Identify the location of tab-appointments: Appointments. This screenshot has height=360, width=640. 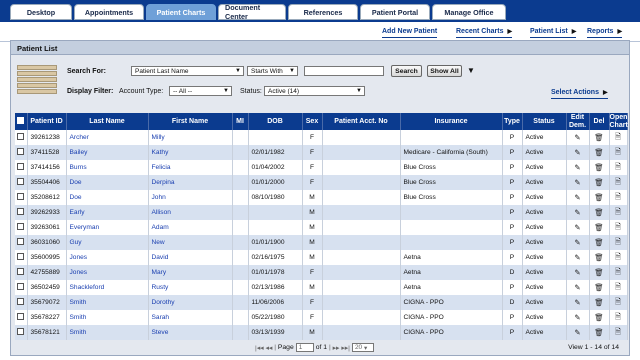
(109, 12).